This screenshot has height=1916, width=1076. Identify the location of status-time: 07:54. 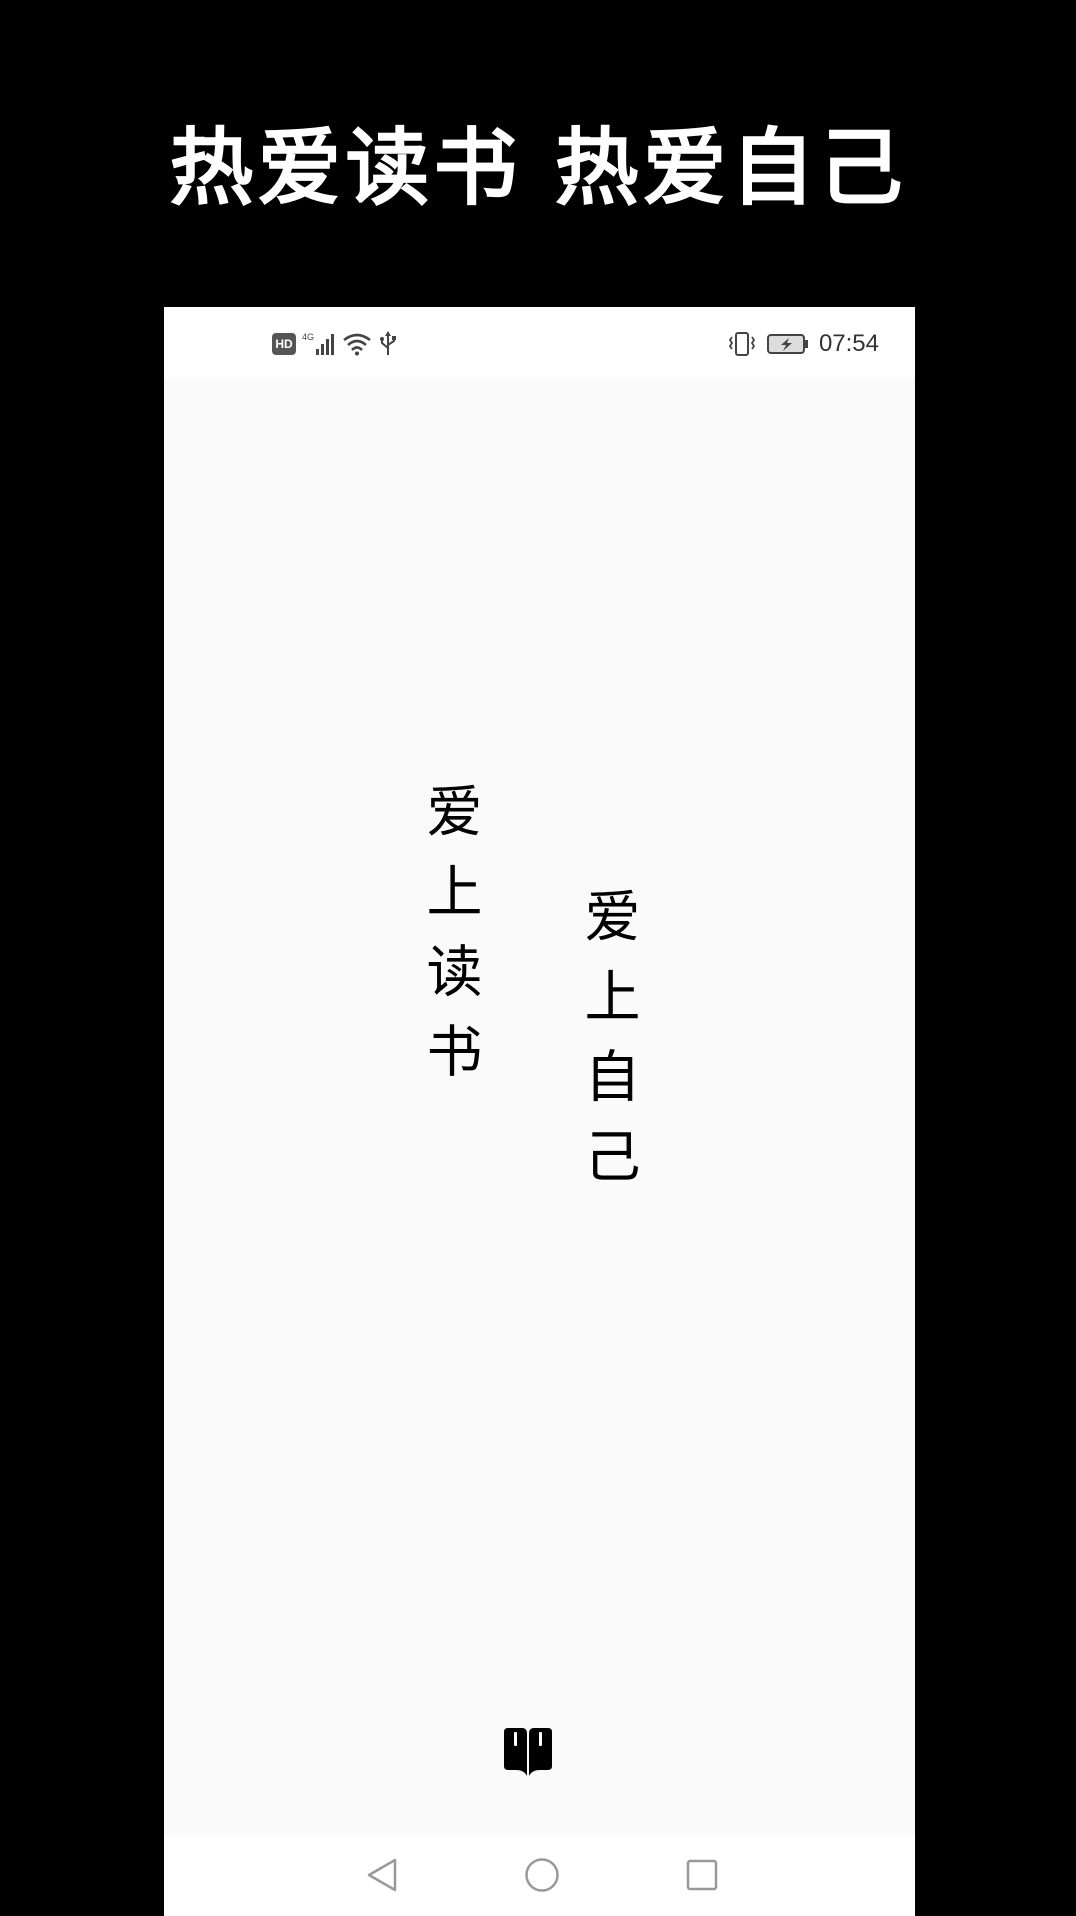
(848, 343).